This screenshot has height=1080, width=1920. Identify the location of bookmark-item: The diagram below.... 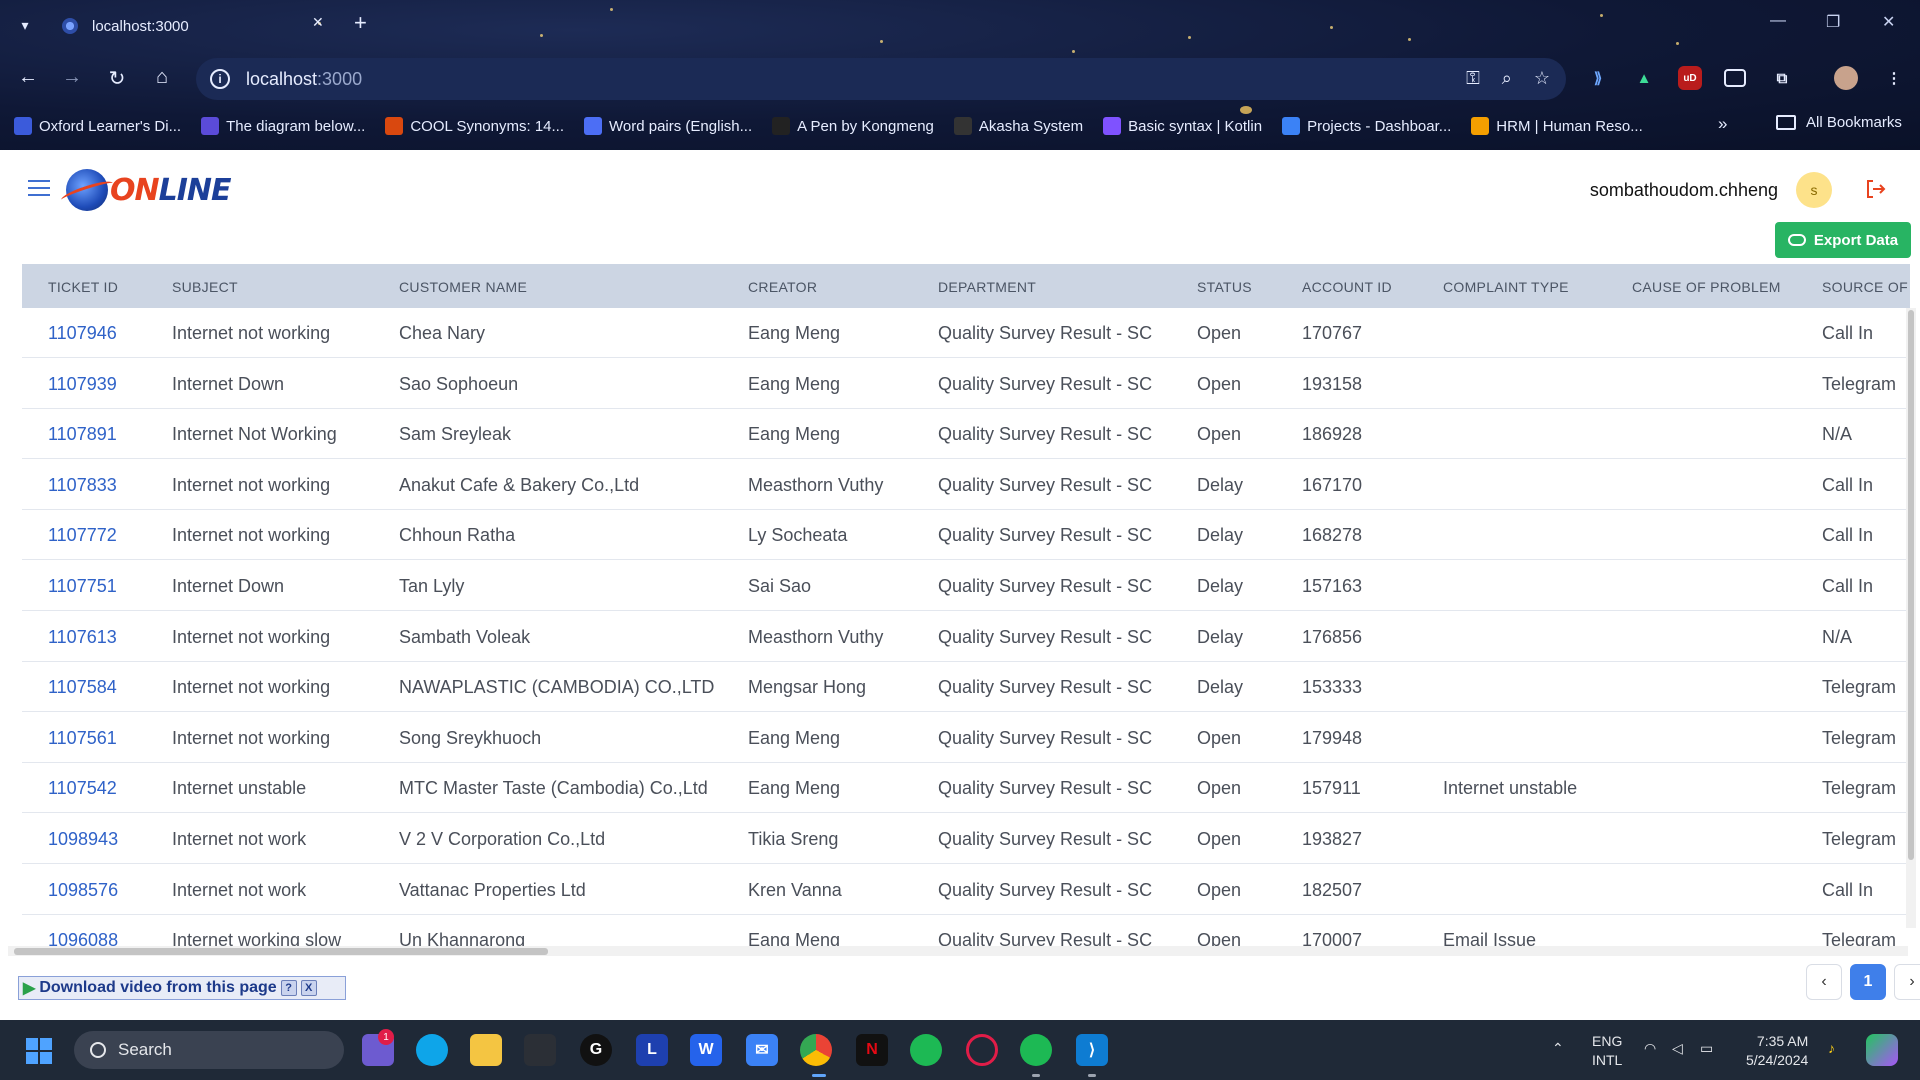
(283, 126).